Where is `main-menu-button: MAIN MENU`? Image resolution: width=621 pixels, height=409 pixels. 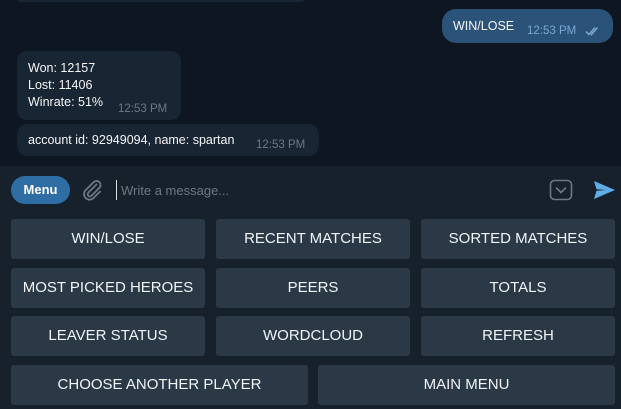 main-menu-button: MAIN MENU is located at coordinates (466, 385).